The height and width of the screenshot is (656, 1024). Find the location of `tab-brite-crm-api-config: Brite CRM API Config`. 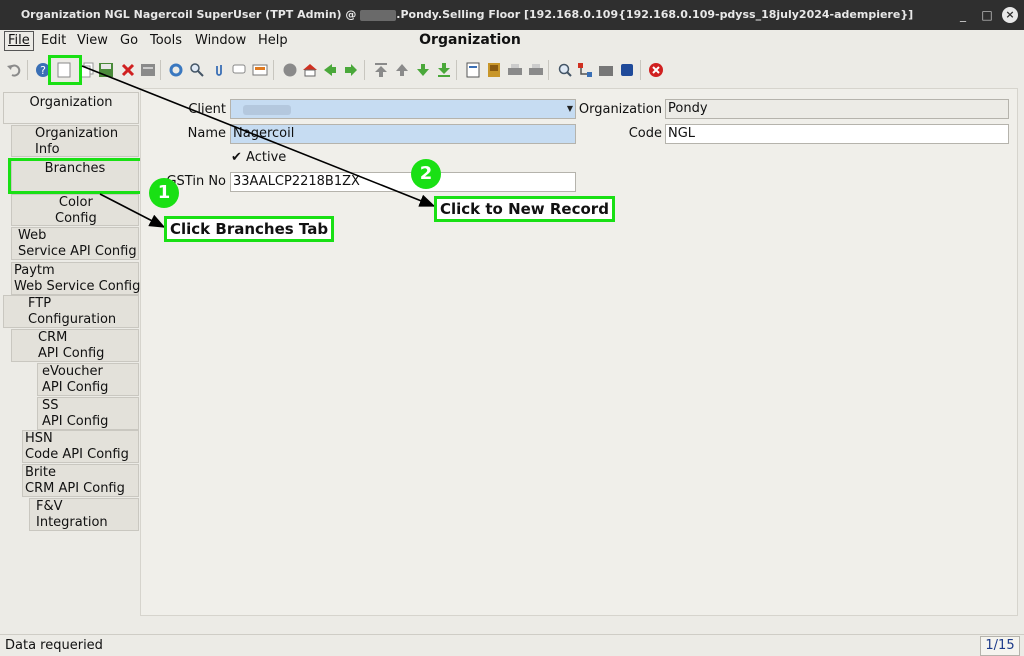

tab-brite-crm-api-config: Brite CRM API Config is located at coordinates (80, 480).